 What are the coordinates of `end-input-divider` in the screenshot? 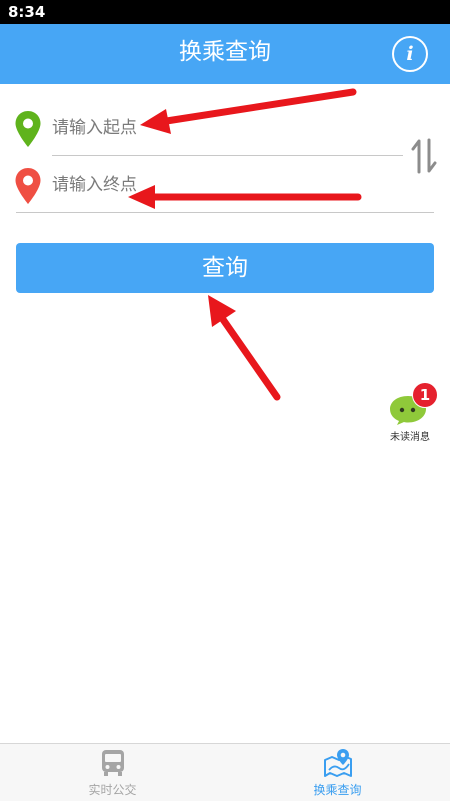 It's located at (225, 212).